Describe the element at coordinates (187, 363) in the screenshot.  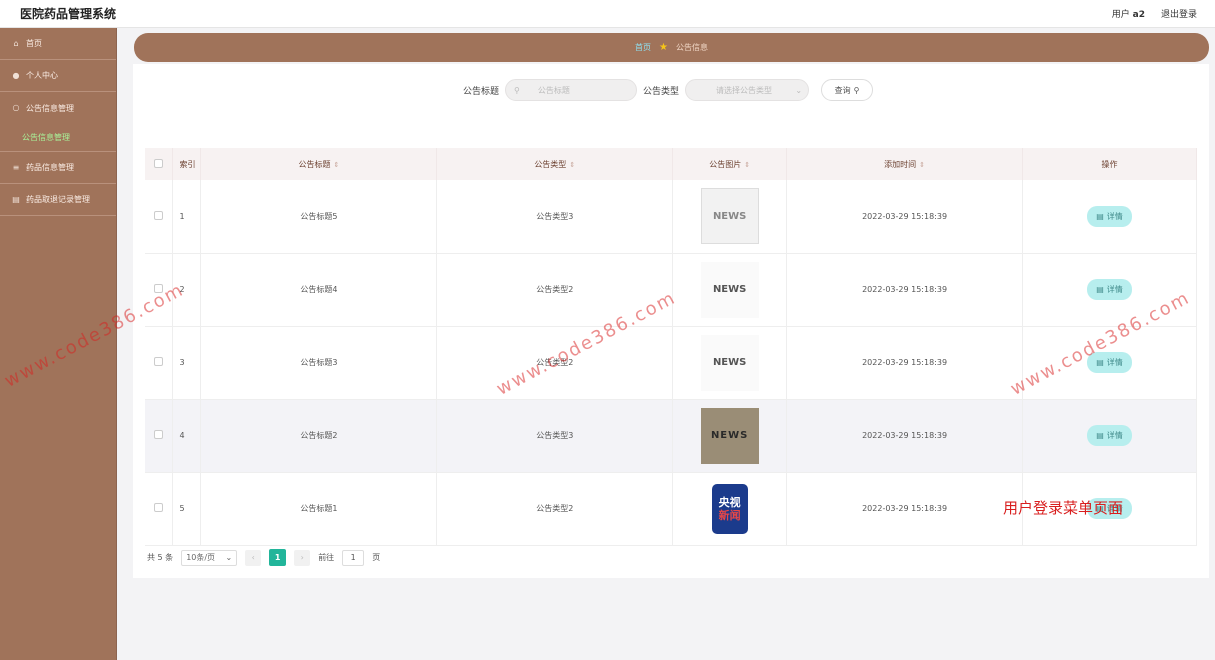
I see `row-index: 3` at that location.